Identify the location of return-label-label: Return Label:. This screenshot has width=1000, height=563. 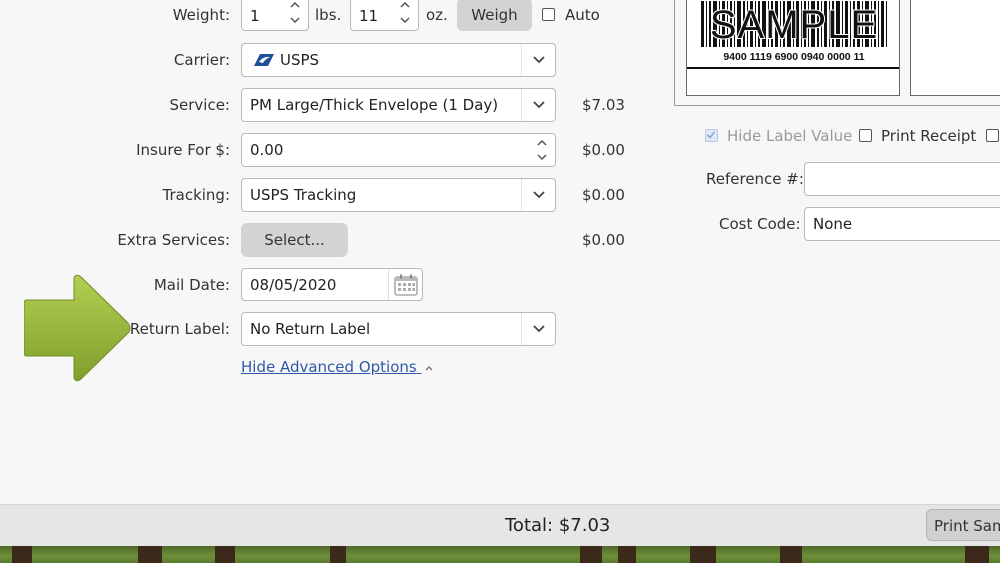
(179, 329).